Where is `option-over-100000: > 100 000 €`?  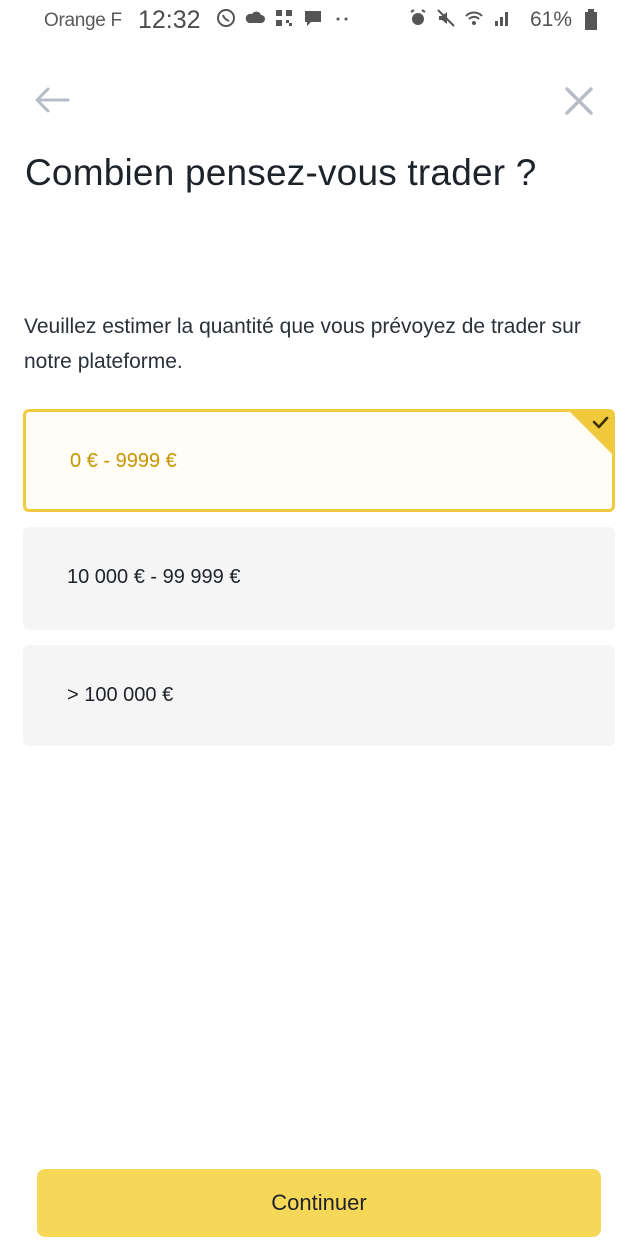 option-over-100000: > 100 000 € is located at coordinates (319, 695).